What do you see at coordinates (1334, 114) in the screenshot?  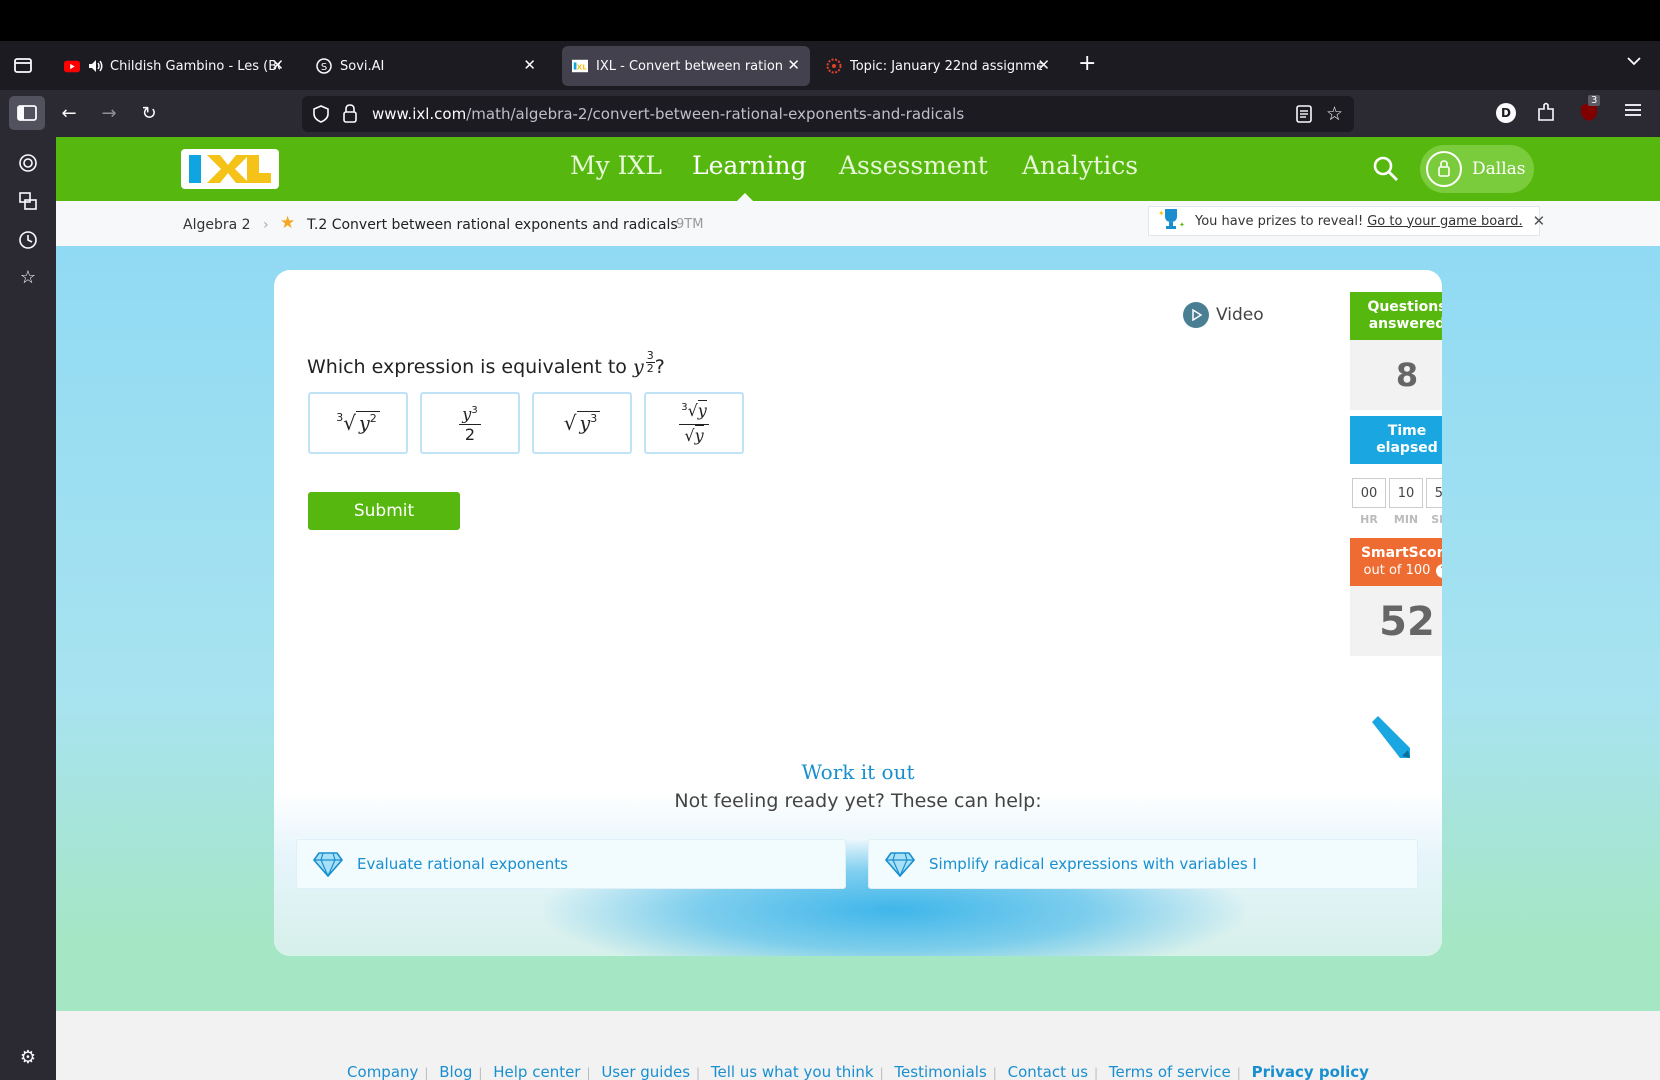 I see `bookmark-star-icon: ☆` at bounding box center [1334, 114].